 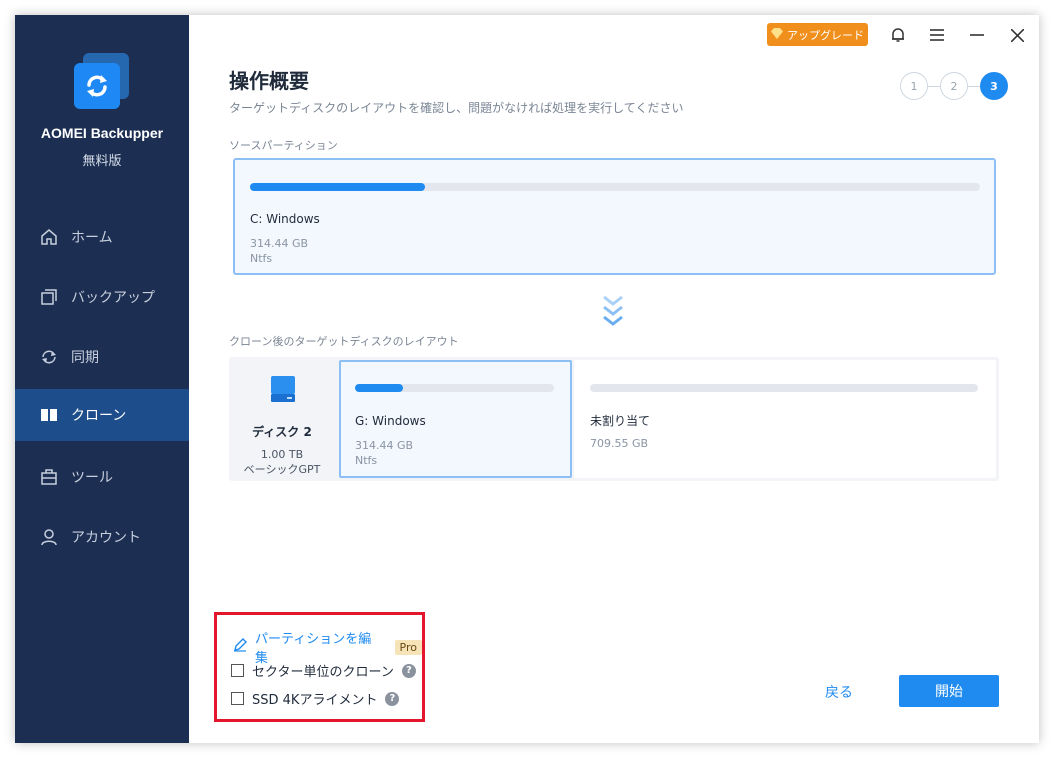 I want to click on sector-clone-checkbox, so click(x=237, y=670).